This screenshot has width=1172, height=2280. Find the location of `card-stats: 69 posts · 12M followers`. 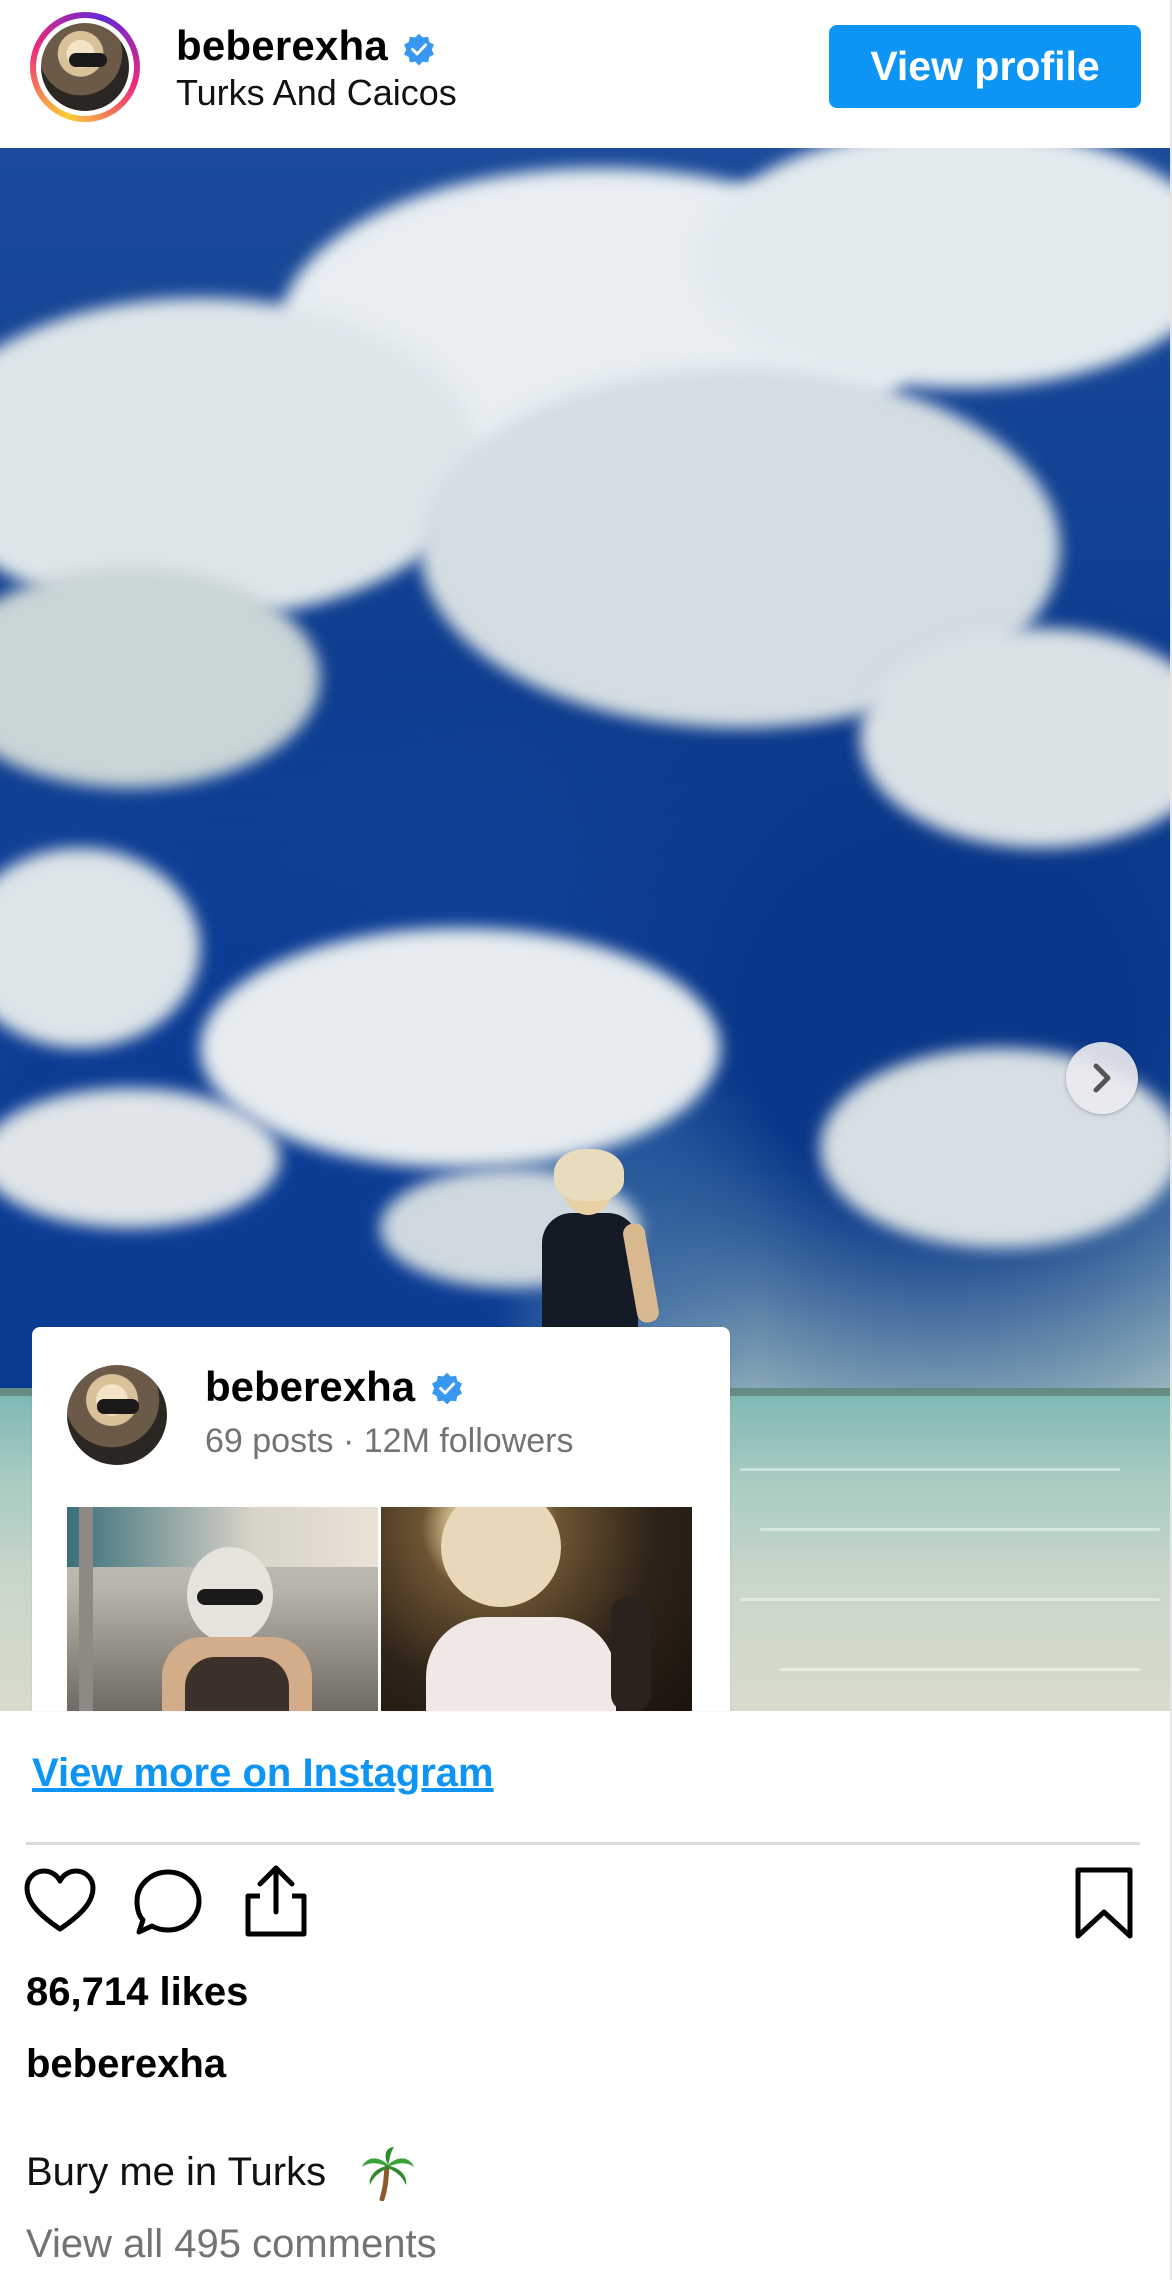

card-stats: 69 posts · 12M followers is located at coordinates (389, 1441).